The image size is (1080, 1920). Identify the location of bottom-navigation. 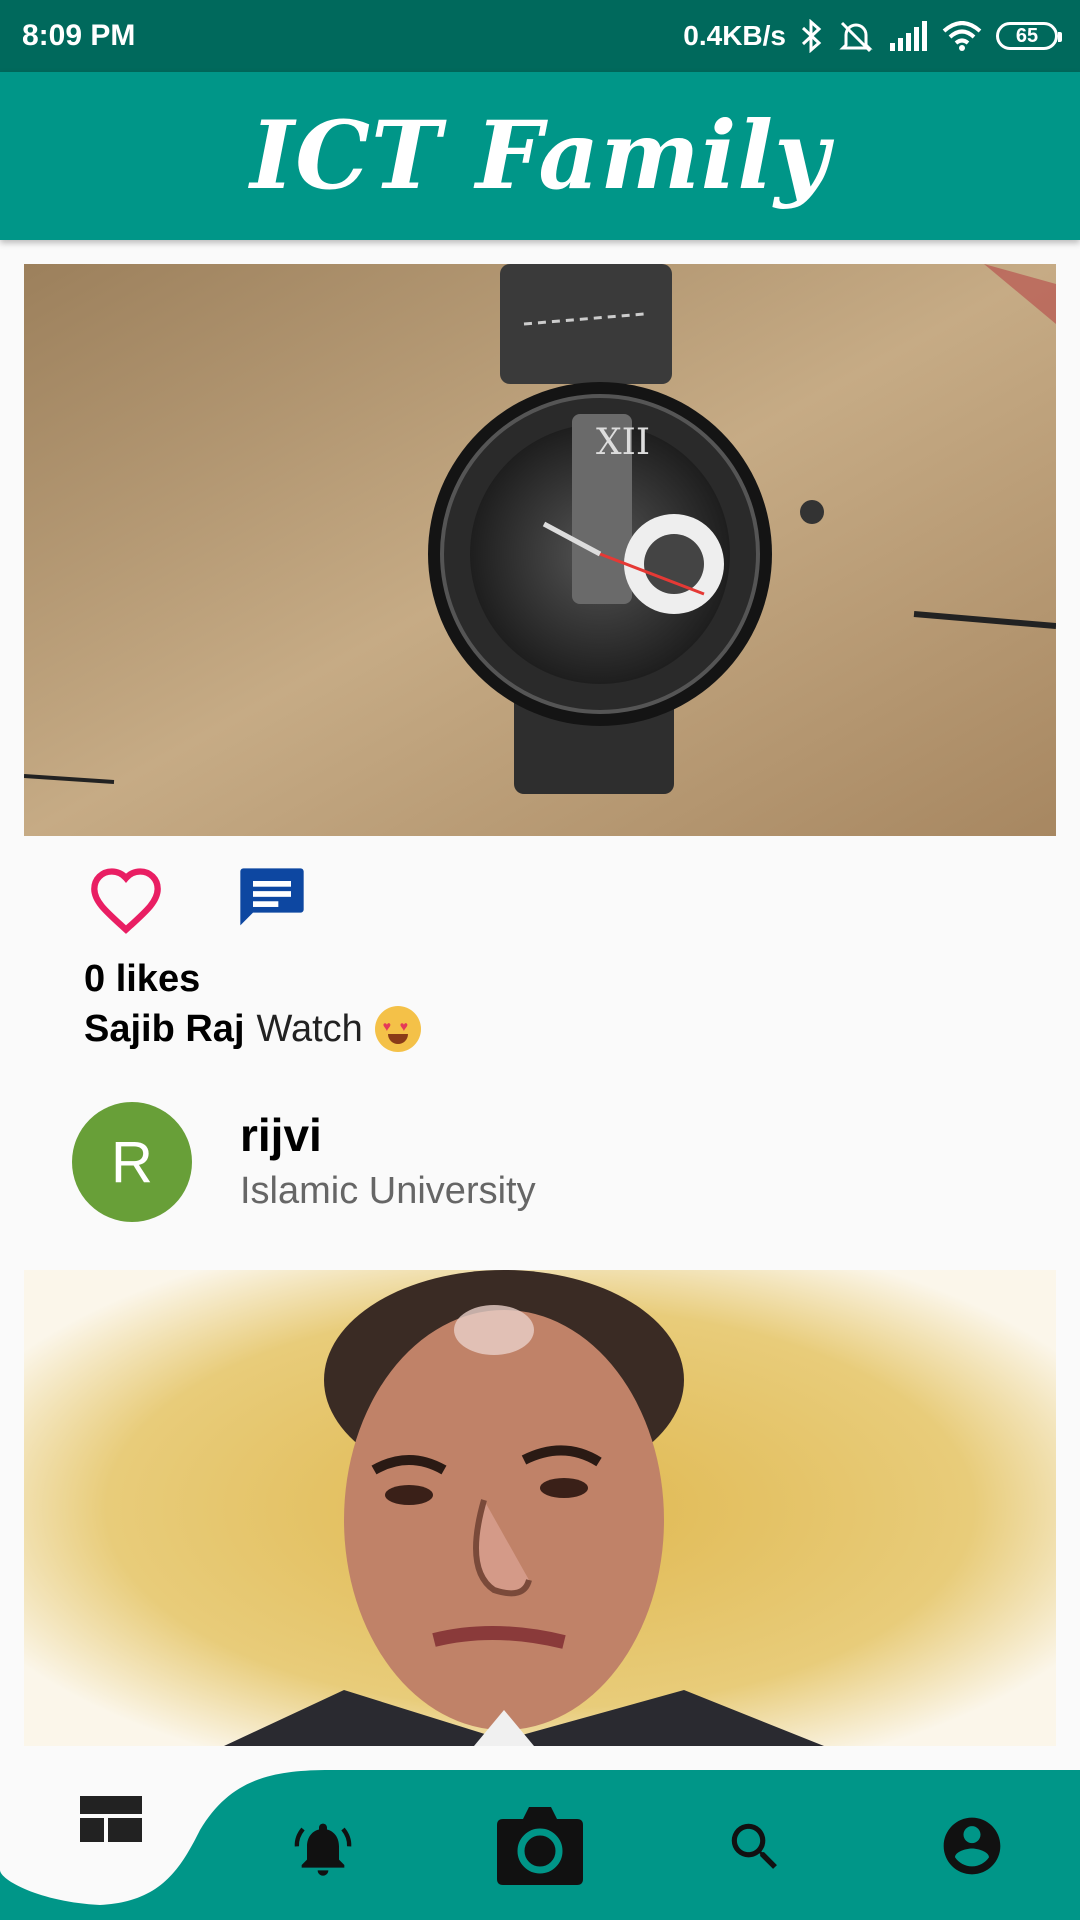
(540, 1840).